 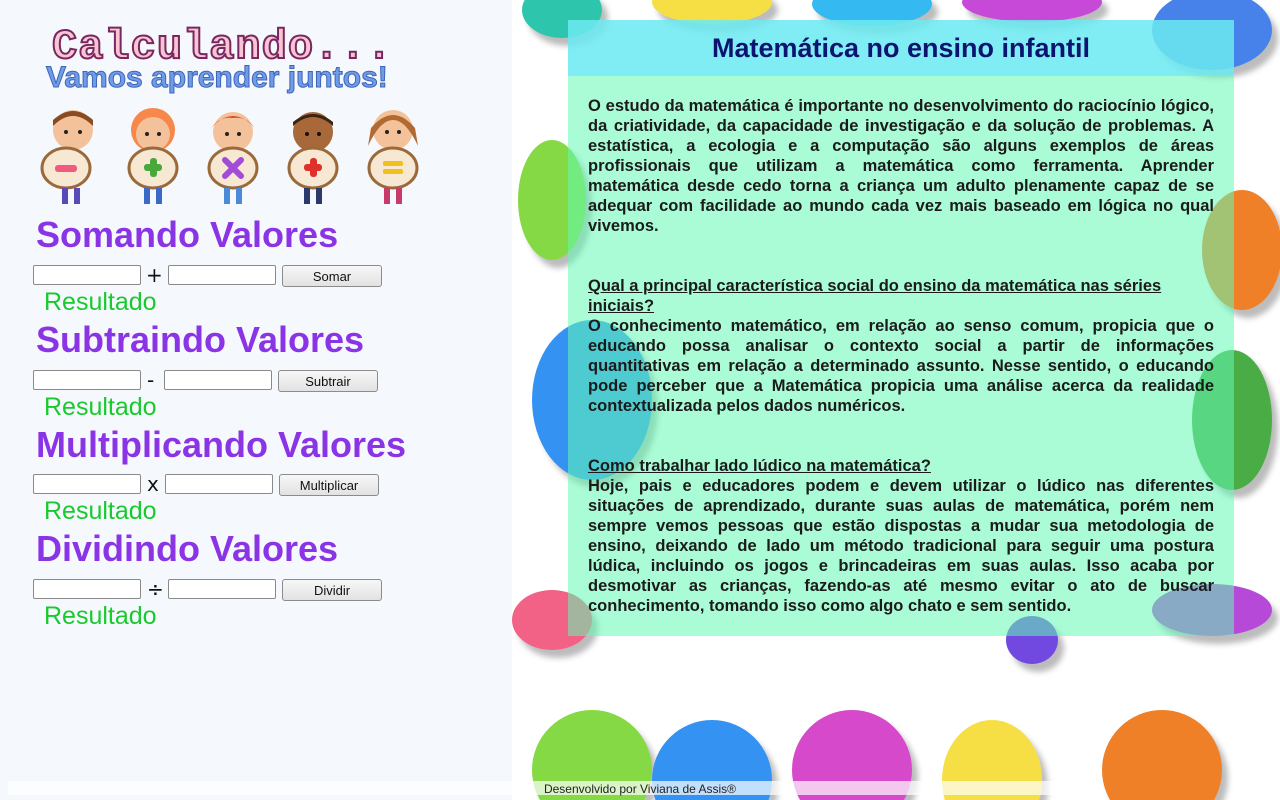 What do you see at coordinates (222, 589) in the screenshot?
I see `divide-second-input` at bounding box center [222, 589].